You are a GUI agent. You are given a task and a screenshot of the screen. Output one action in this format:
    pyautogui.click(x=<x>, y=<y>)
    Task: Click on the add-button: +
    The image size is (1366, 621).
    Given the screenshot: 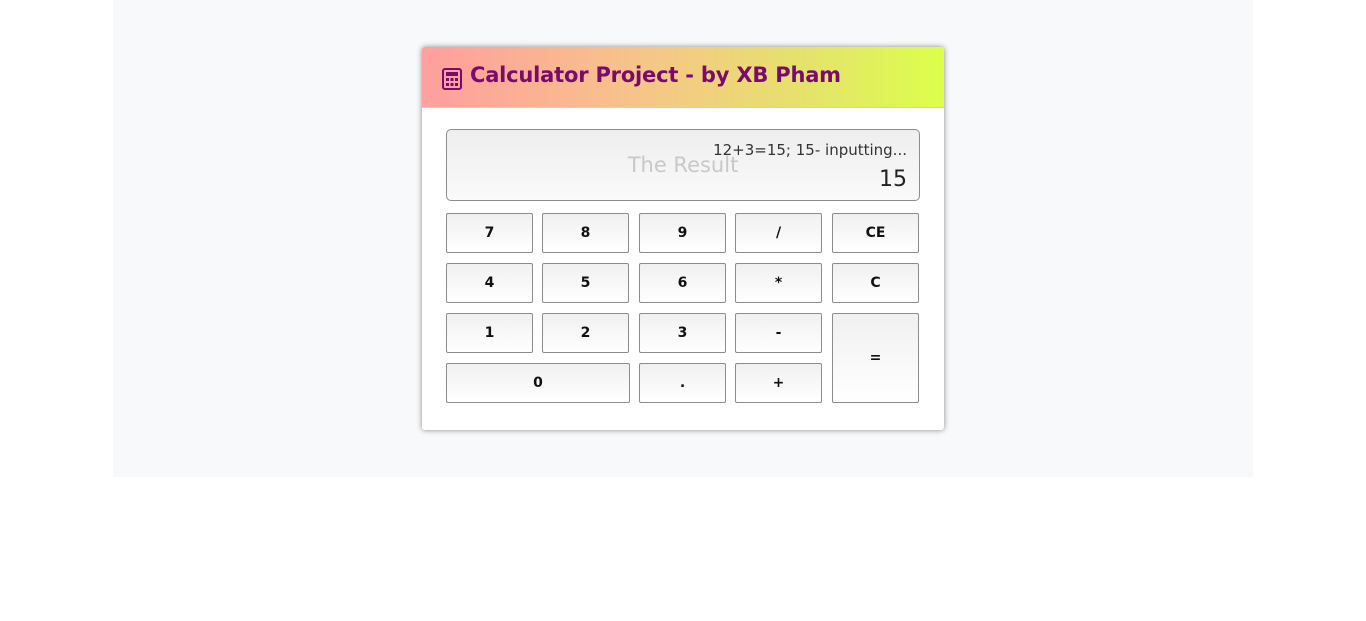 What is the action you would take?
    pyautogui.click(x=778, y=383)
    